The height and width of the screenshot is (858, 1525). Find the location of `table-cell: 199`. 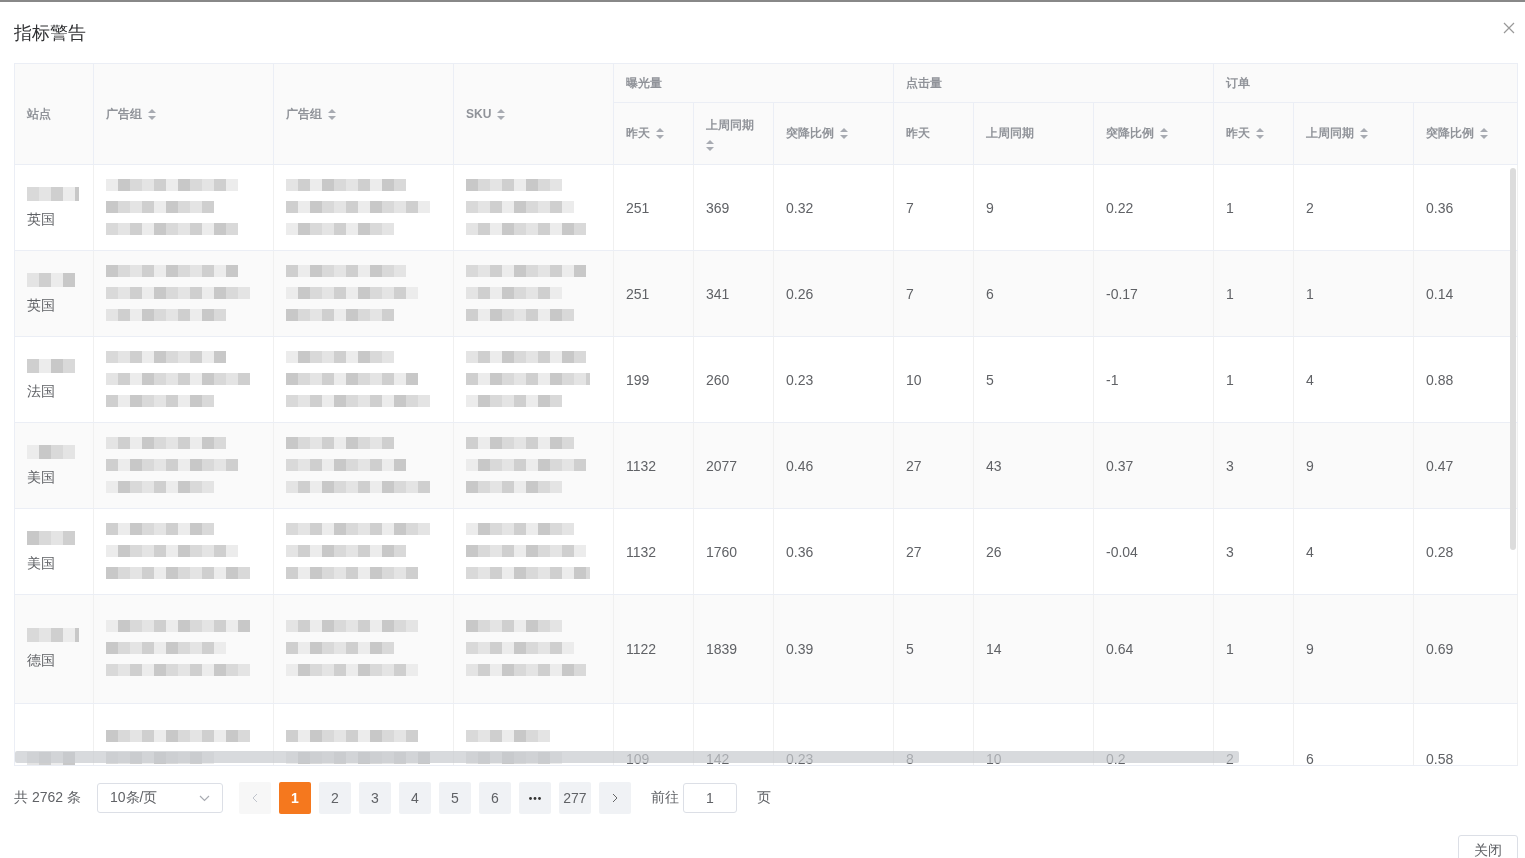

table-cell: 199 is located at coordinates (638, 379).